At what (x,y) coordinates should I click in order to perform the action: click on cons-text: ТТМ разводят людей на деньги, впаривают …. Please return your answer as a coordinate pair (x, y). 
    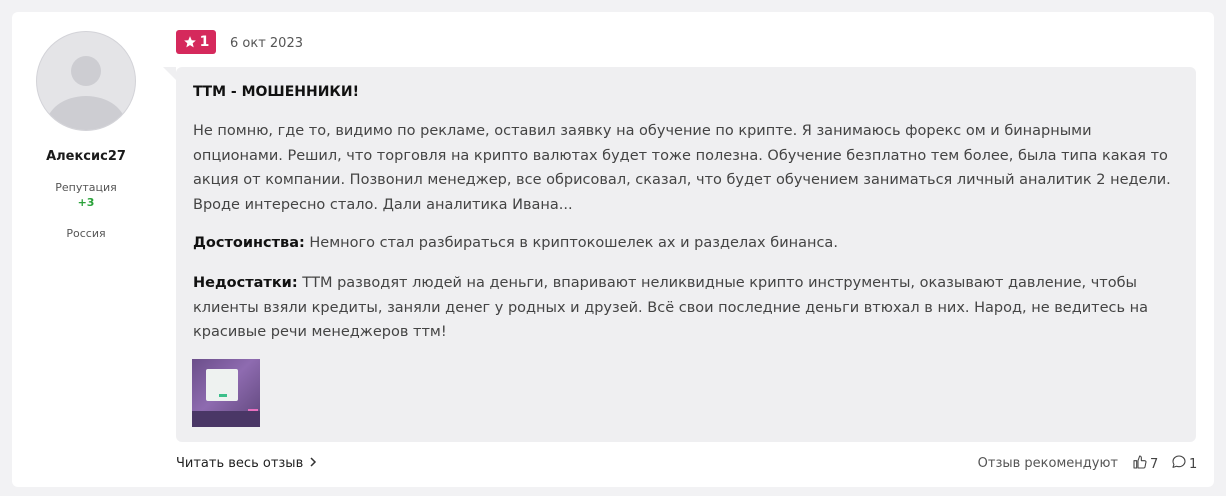
    Looking at the image, I should click on (671, 308).